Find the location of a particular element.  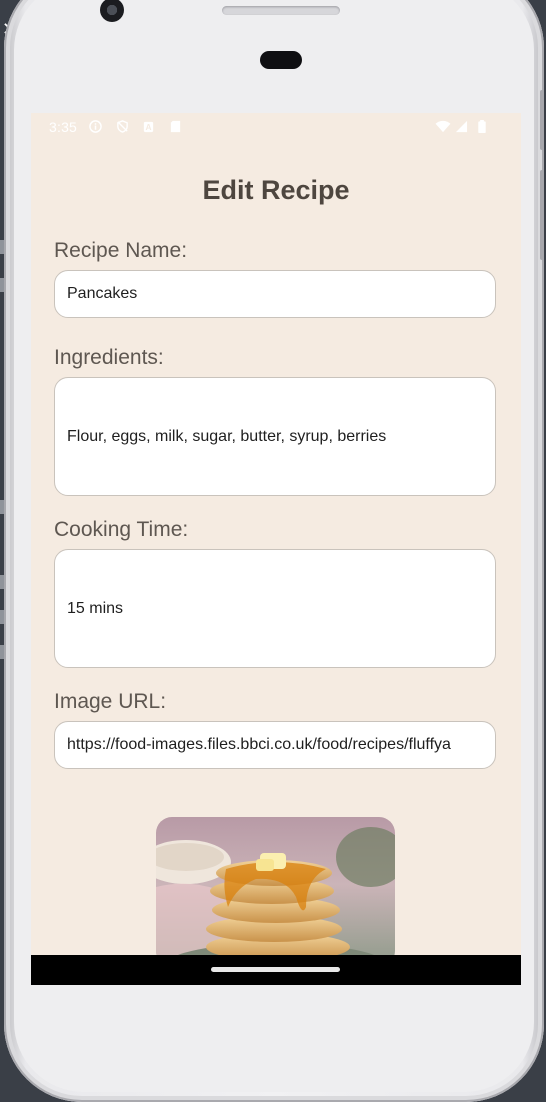

sim-alert-icon: A is located at coordinates (148, 126).